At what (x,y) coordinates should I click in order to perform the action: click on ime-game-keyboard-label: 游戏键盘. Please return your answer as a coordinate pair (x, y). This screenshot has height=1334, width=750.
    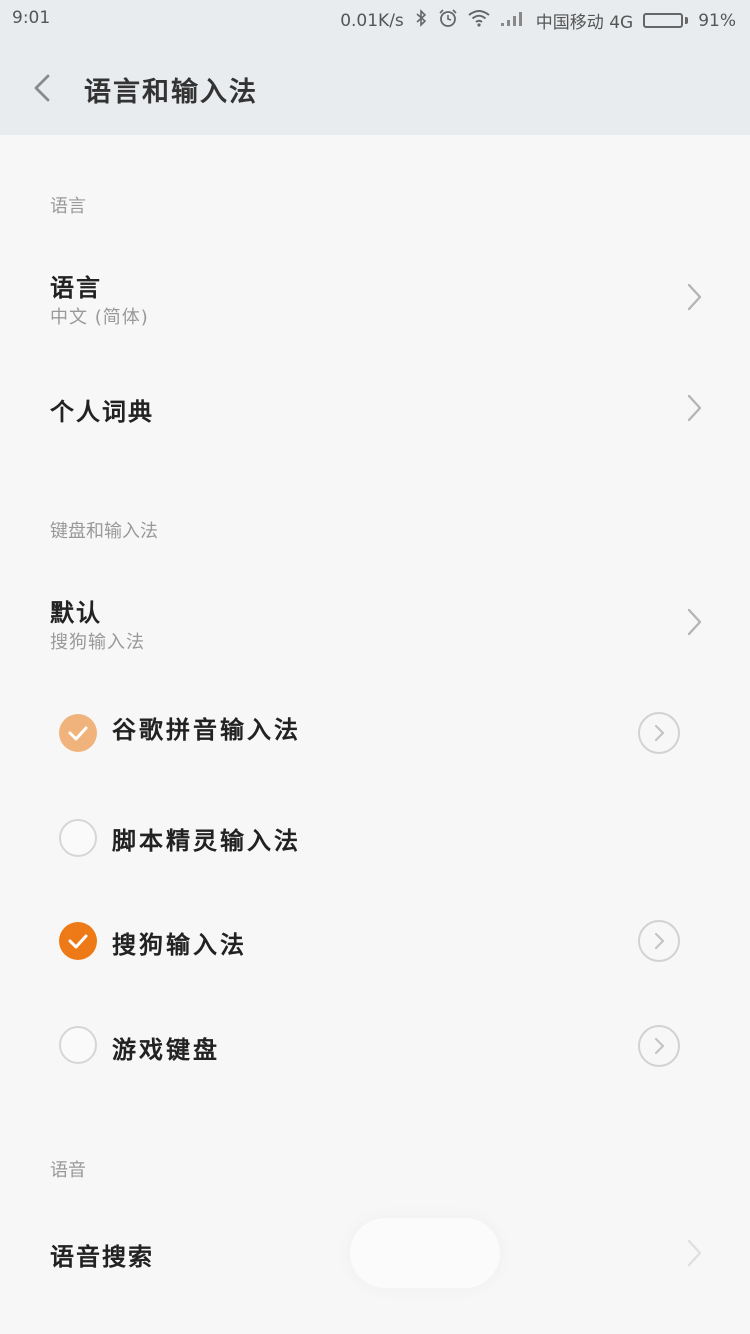
    Looking at the image, I should click on (166, 1050).